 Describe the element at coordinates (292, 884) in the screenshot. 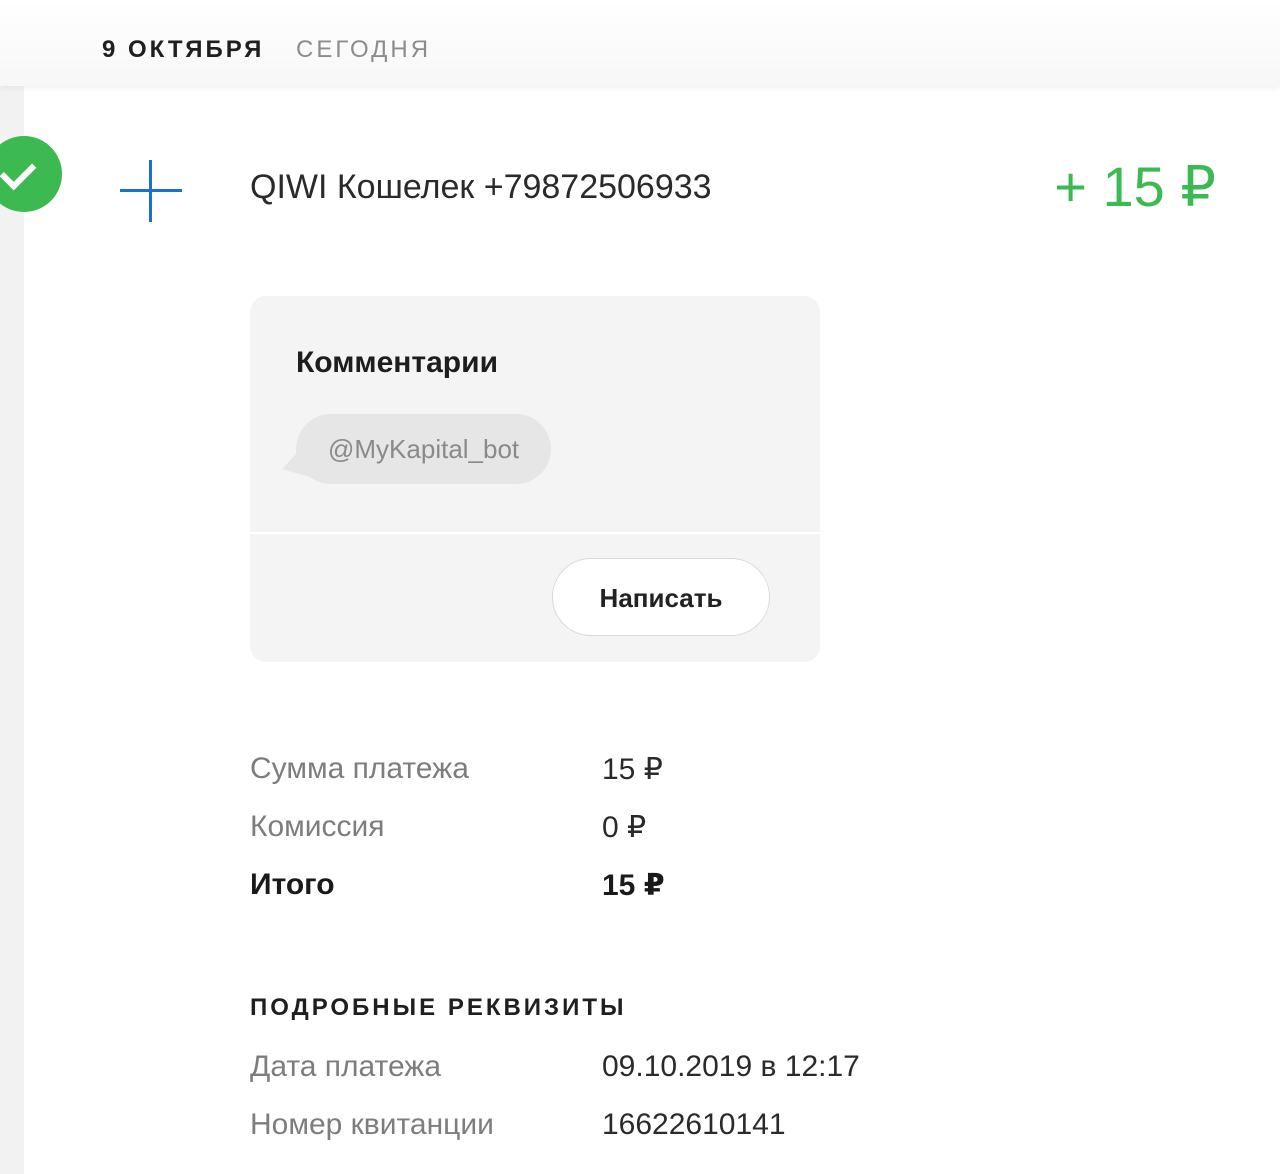

I see `summary-label: Итого` at that location.